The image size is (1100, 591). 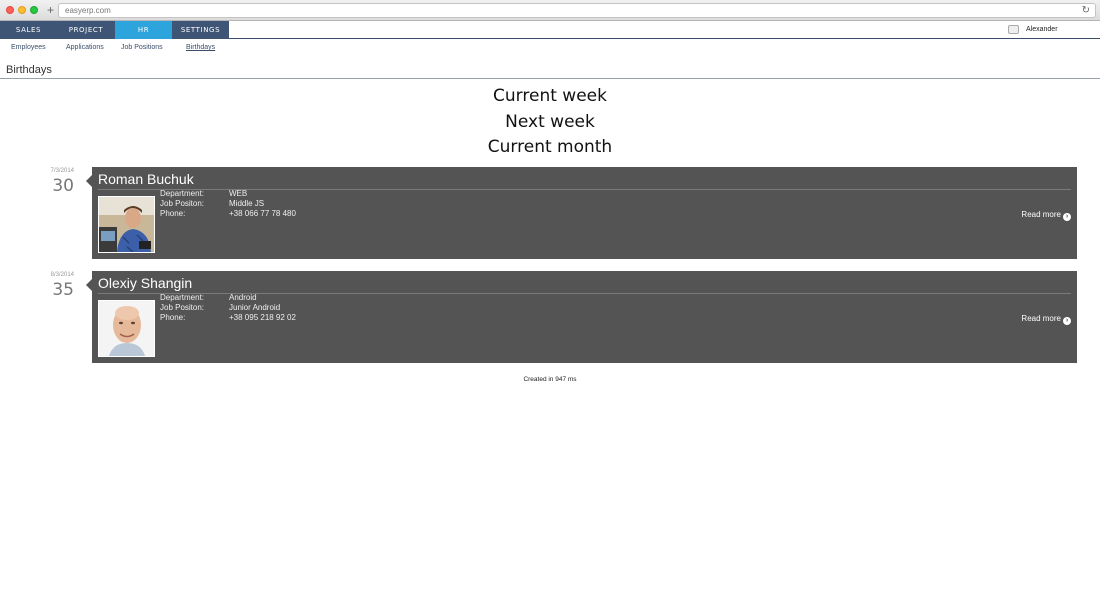 I want to click on user-menu: Alexander, so click(x=1043, y=30).